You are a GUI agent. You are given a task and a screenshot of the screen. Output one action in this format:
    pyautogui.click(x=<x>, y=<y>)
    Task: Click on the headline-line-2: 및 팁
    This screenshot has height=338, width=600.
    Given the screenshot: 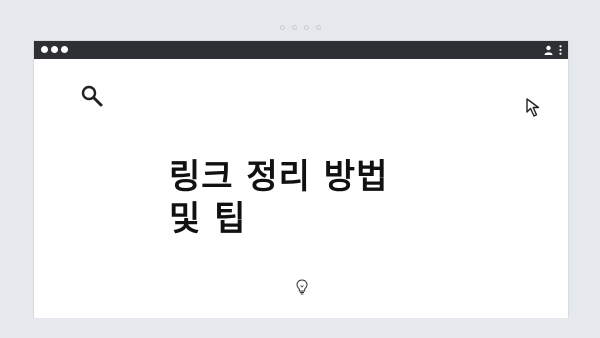 What is the action you would take?
    pyautogui.click(x=208, y=219)
    